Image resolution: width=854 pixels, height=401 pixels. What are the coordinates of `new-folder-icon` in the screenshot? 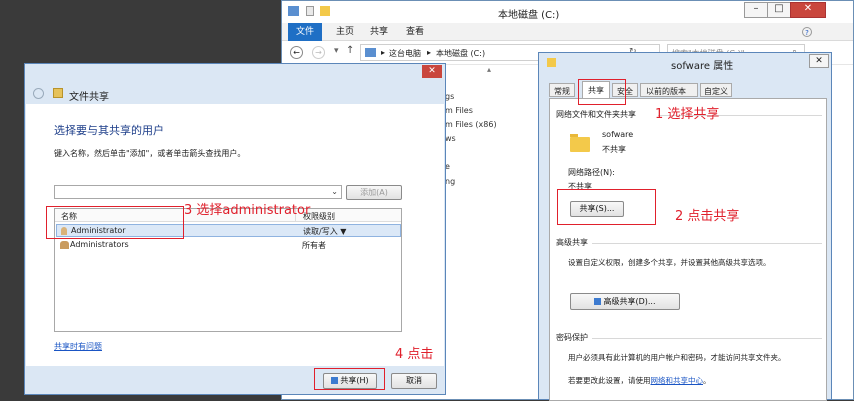 It's located at (325, 11).